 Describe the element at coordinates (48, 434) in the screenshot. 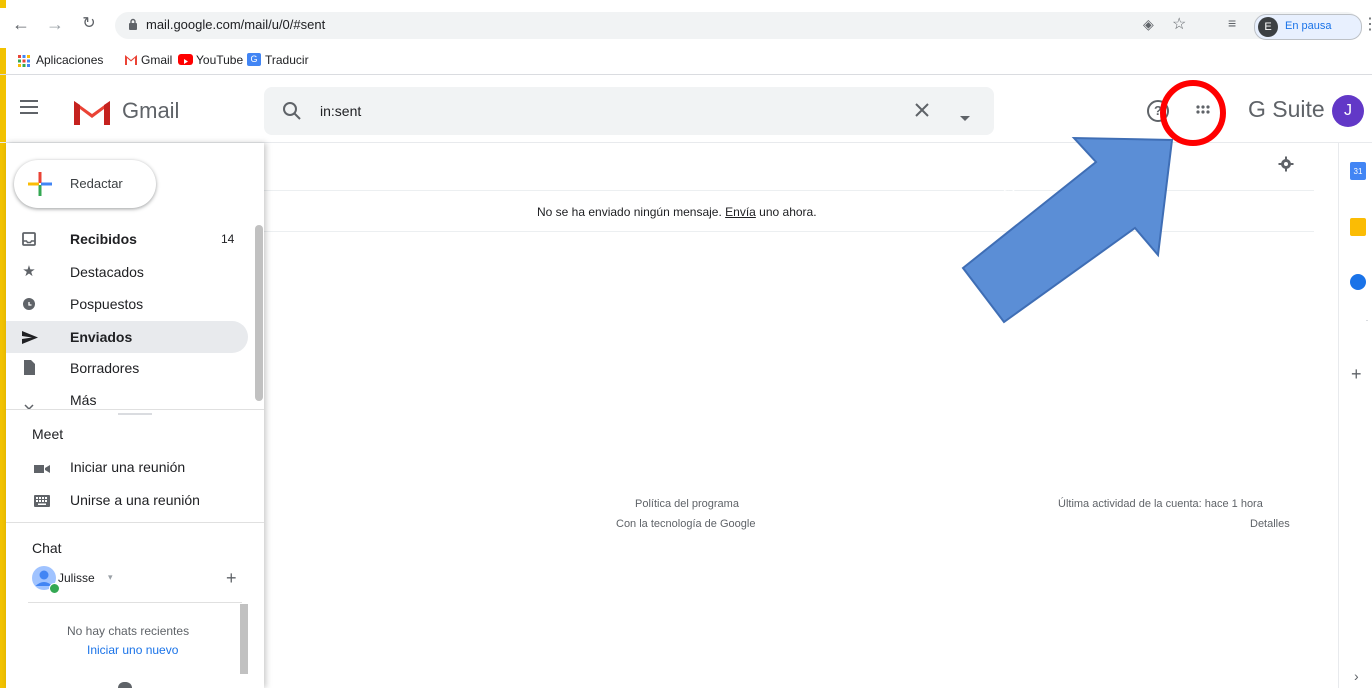

I see `meet-title: Meet` at that location.